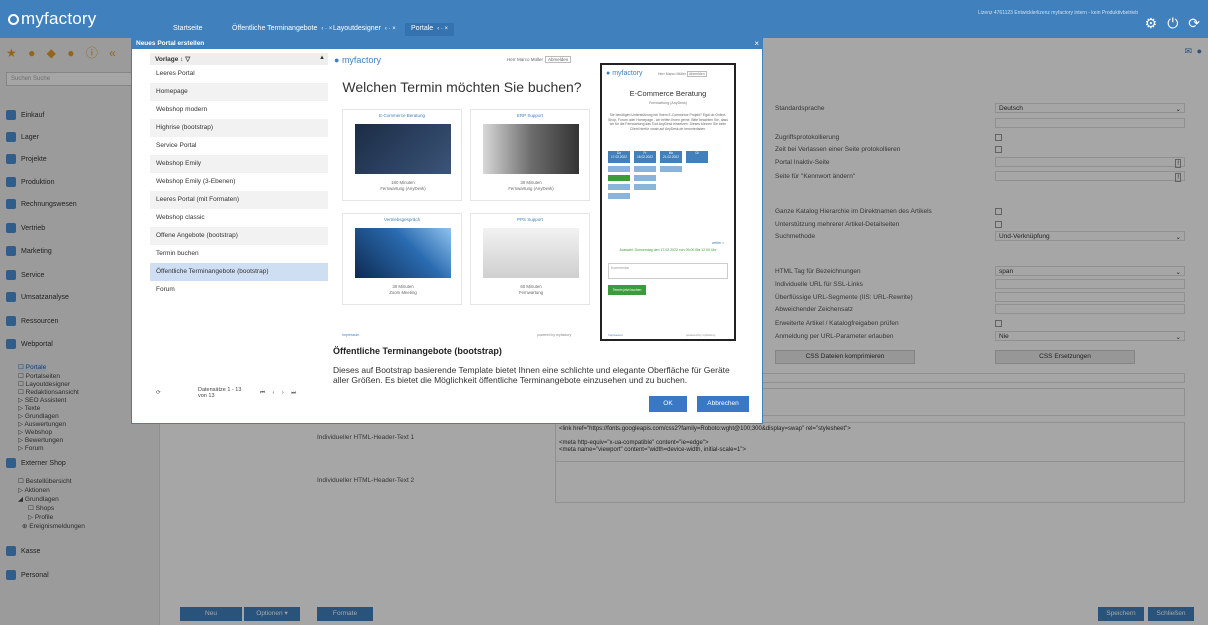  Describe the element at coordinates (668, 404) in the screenshot. I see `ok-button: OK` at that location.